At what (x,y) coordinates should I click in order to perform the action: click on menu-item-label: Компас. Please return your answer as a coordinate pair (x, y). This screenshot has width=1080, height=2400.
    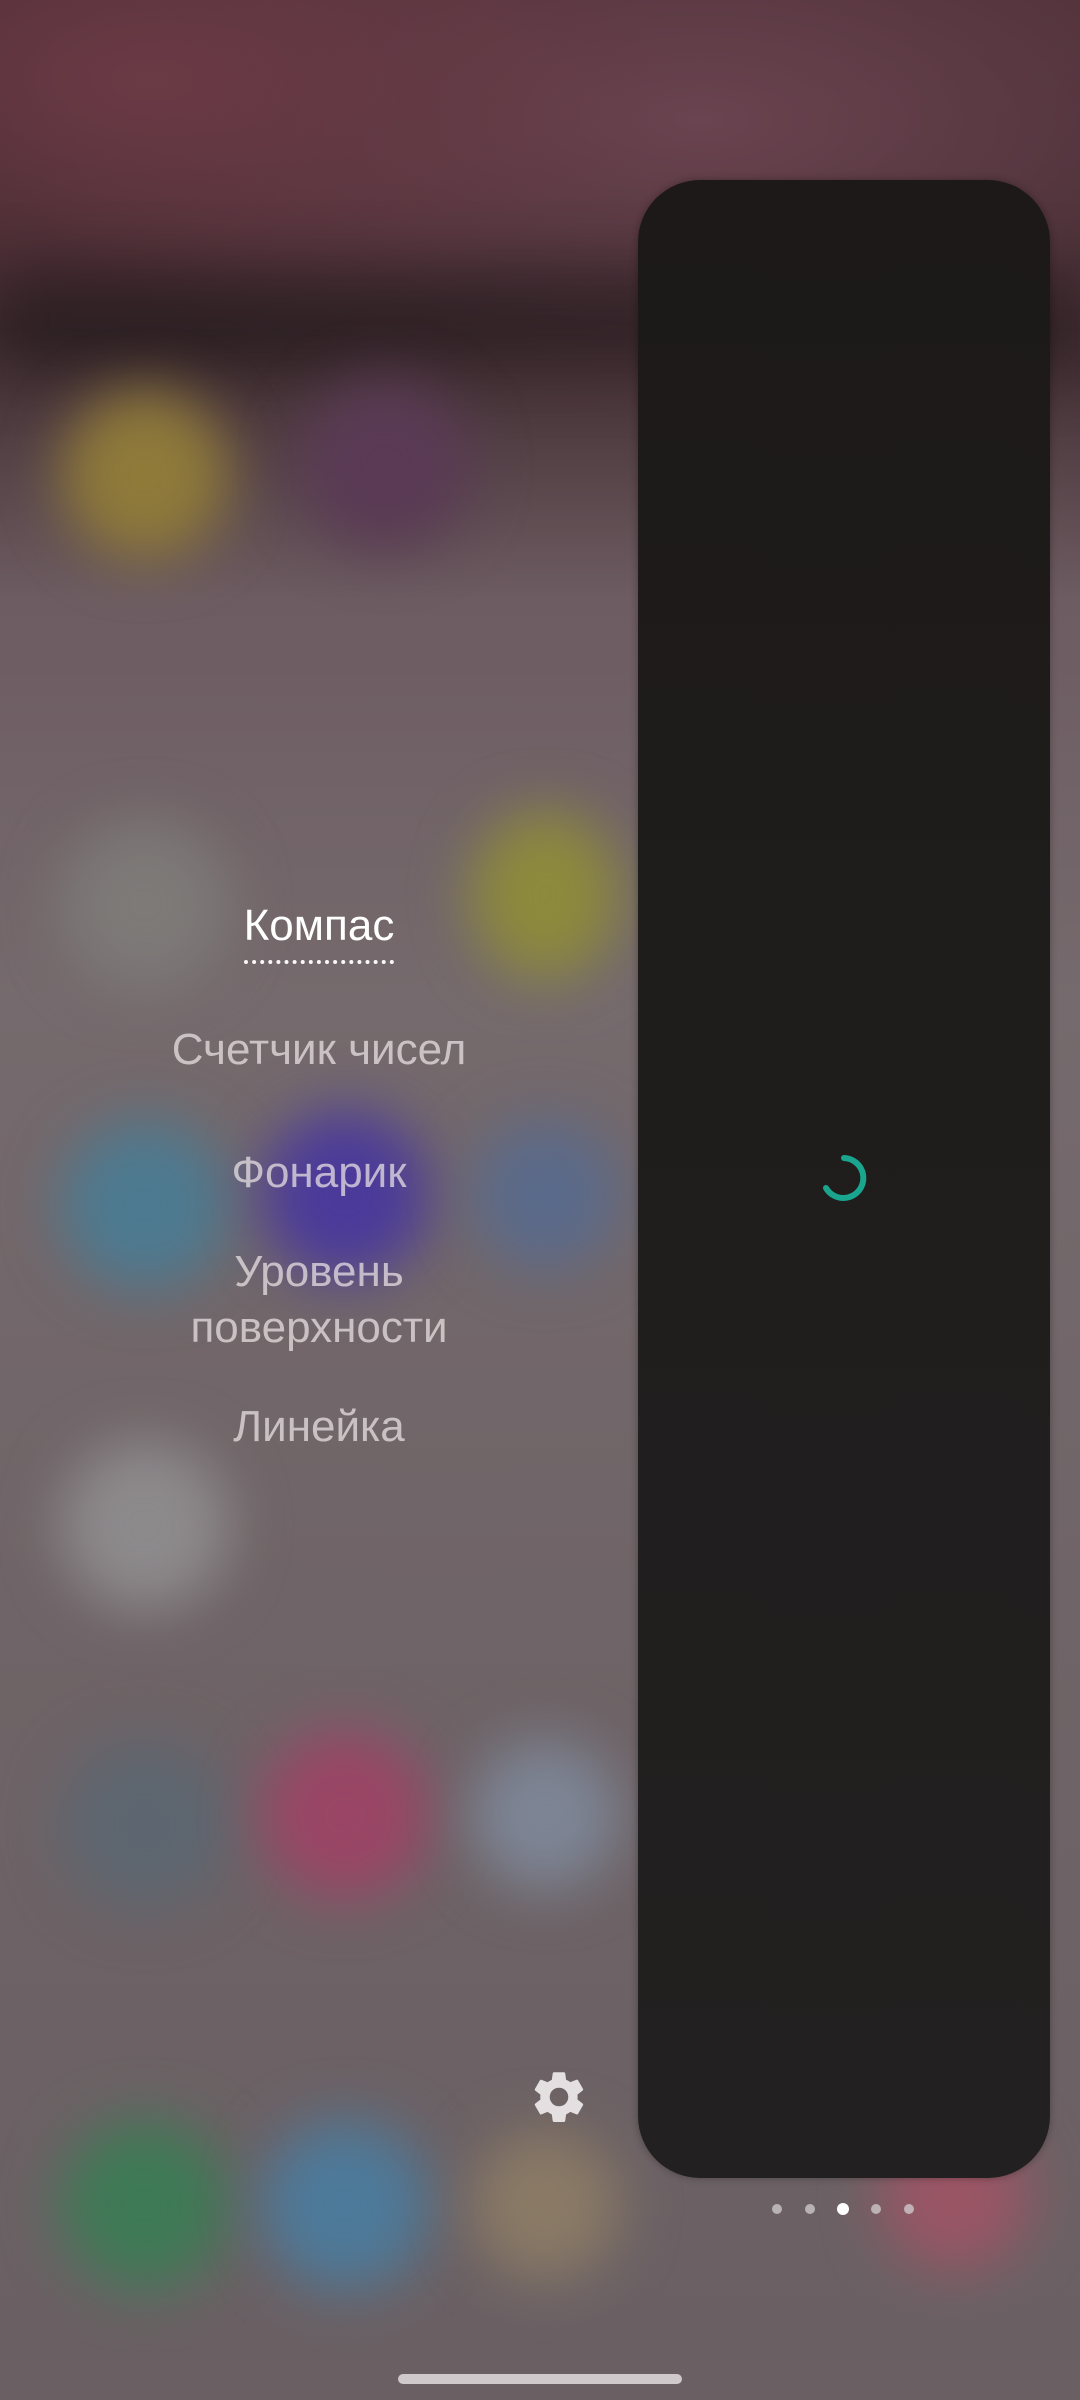
    Looking at the image, I should click on (319, 931).